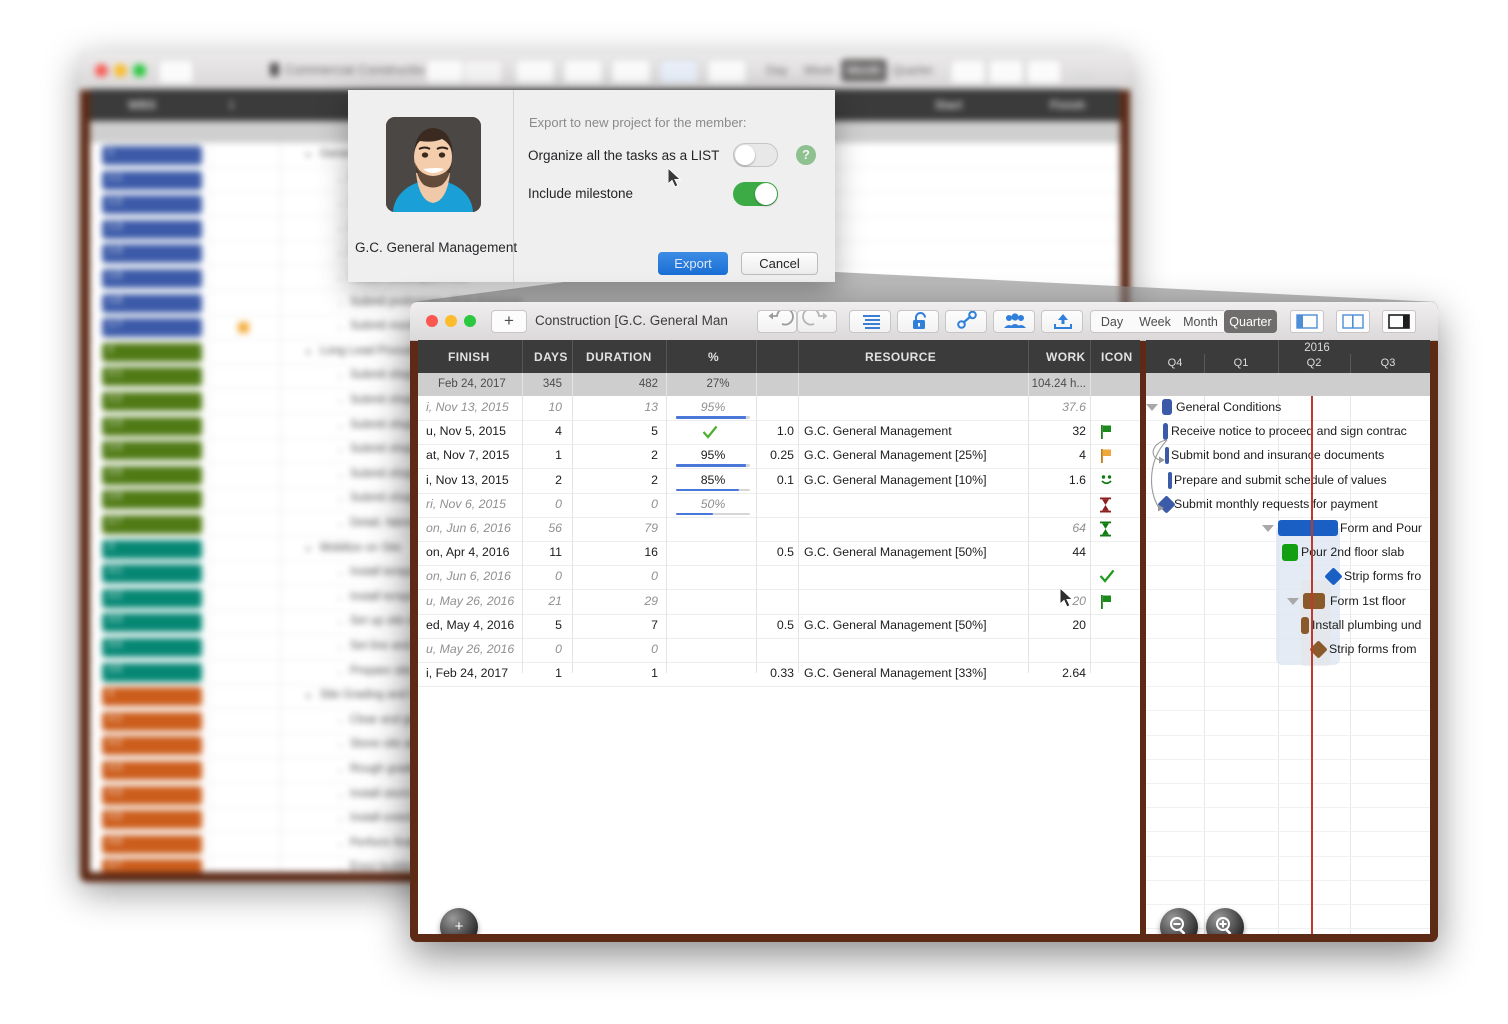 The image size is (1508, 1024). What do you see at coordinates (870, 321) in the screenshot?
I see `outline-button` at bounding box center [870, 321].